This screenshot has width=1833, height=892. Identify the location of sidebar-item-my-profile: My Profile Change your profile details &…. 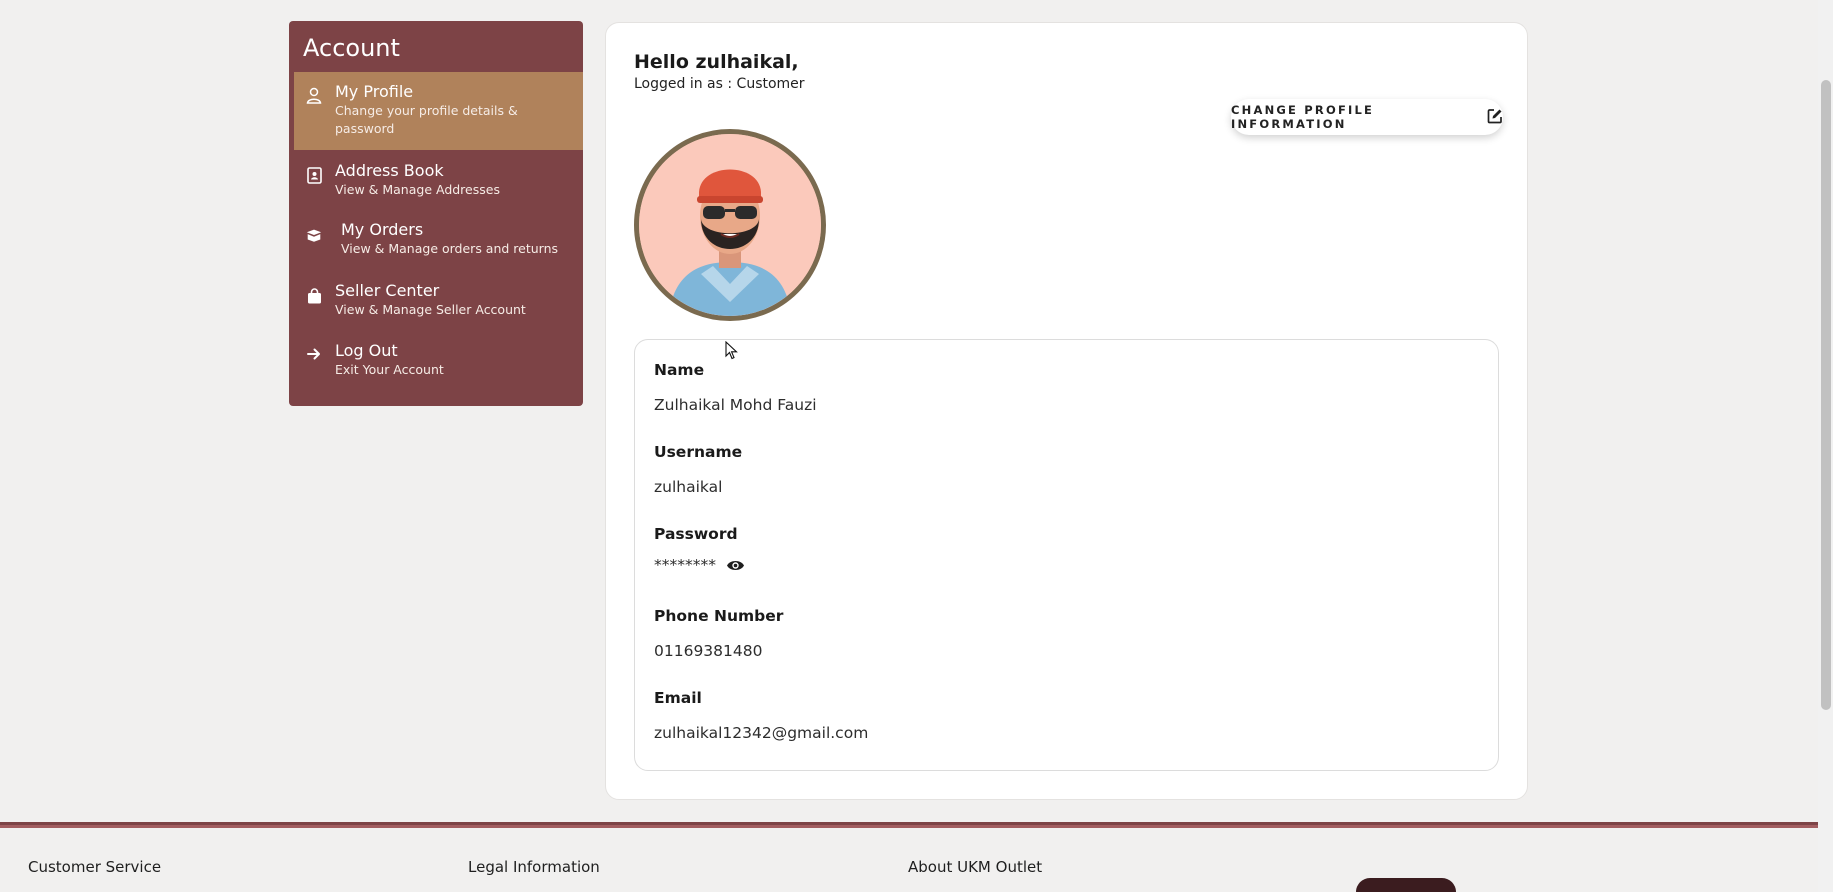
(438, 111).